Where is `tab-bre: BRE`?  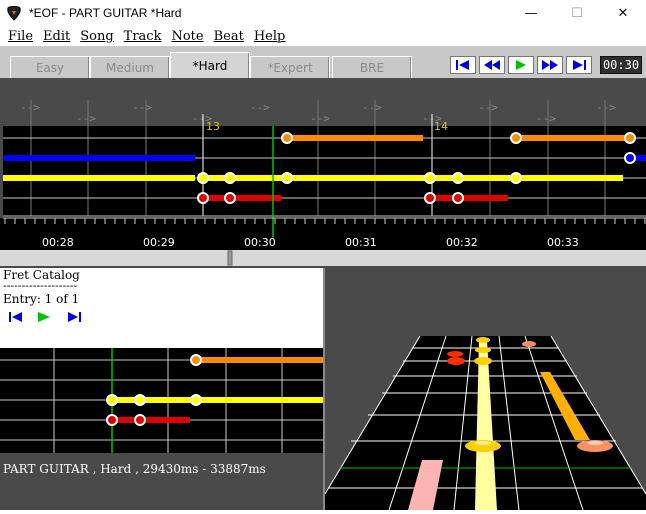 tab-bre: BRE is located at coordinates (372, 67).